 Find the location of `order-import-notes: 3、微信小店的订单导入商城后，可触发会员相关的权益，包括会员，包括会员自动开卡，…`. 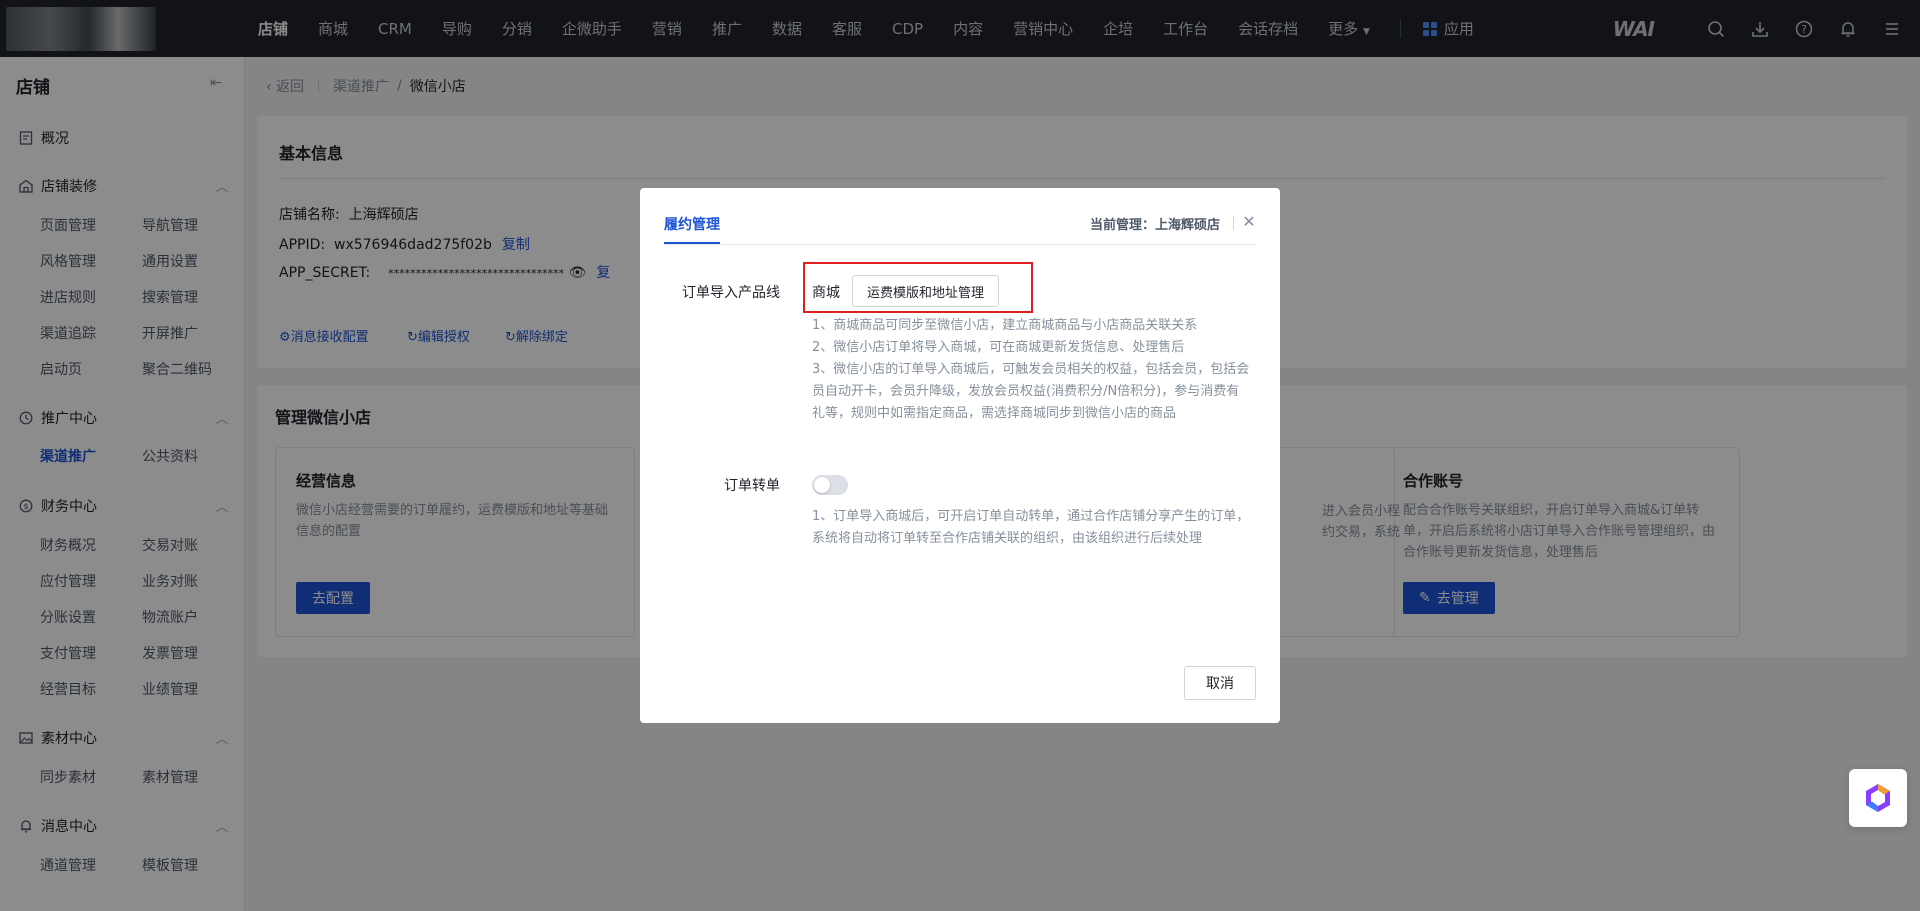

order-import-notes: 3、微信小店的订单导入商城后，可触发会员相关的权益，包括会员，包括会员自动开卡，… is located at coordinates (1031, 391).